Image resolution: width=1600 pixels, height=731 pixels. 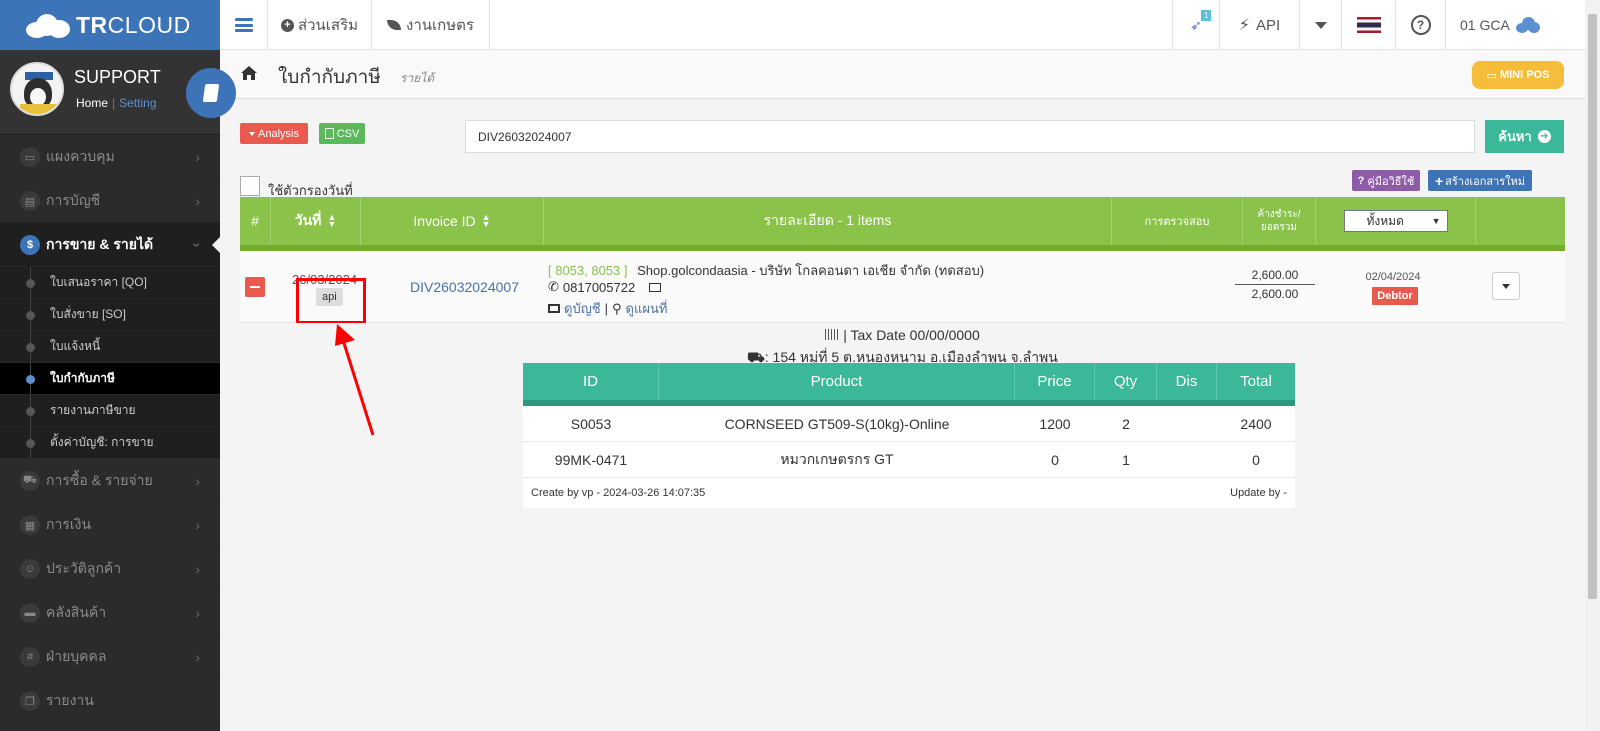 What do you see at coordinates (110, 25) in the screenshot?
I see `brand-logo: TR CLOUD` at bounding box center [110, 25].